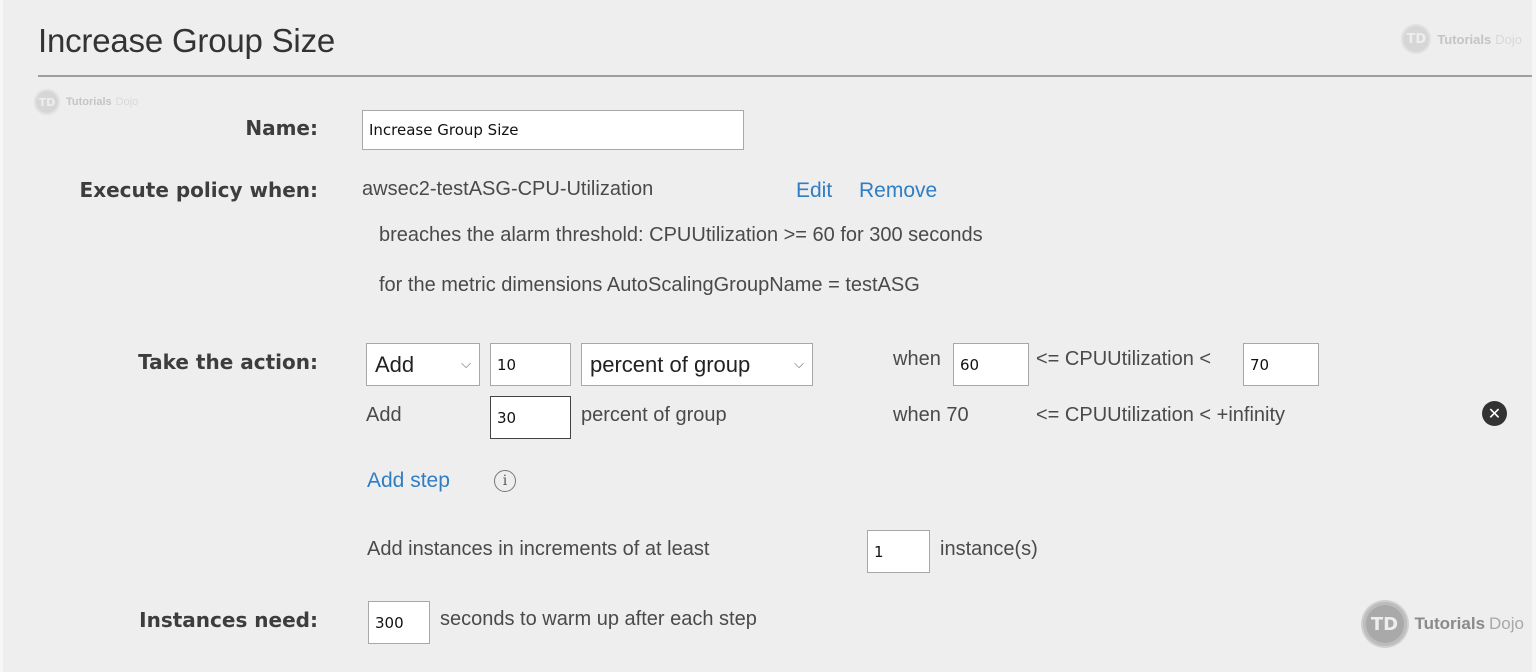  What do you see at coordinates (654, 415) in the screenshot?
I see `step-2-unit: percent of group` at bounding box center [654, 415].